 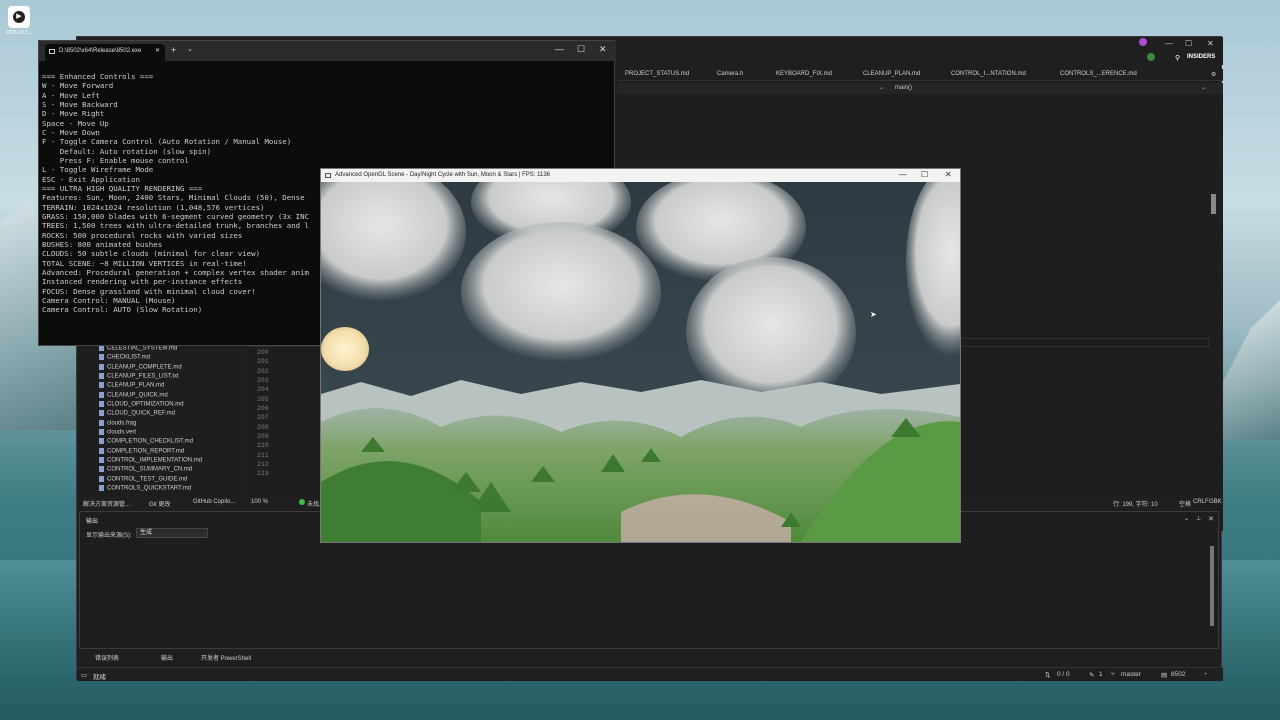 What do you see at coordinates (150, 469) in the screenshot?
I see `file-name: CONTROL_SUMMARY_CN.md` at bounding box center [150, 469].